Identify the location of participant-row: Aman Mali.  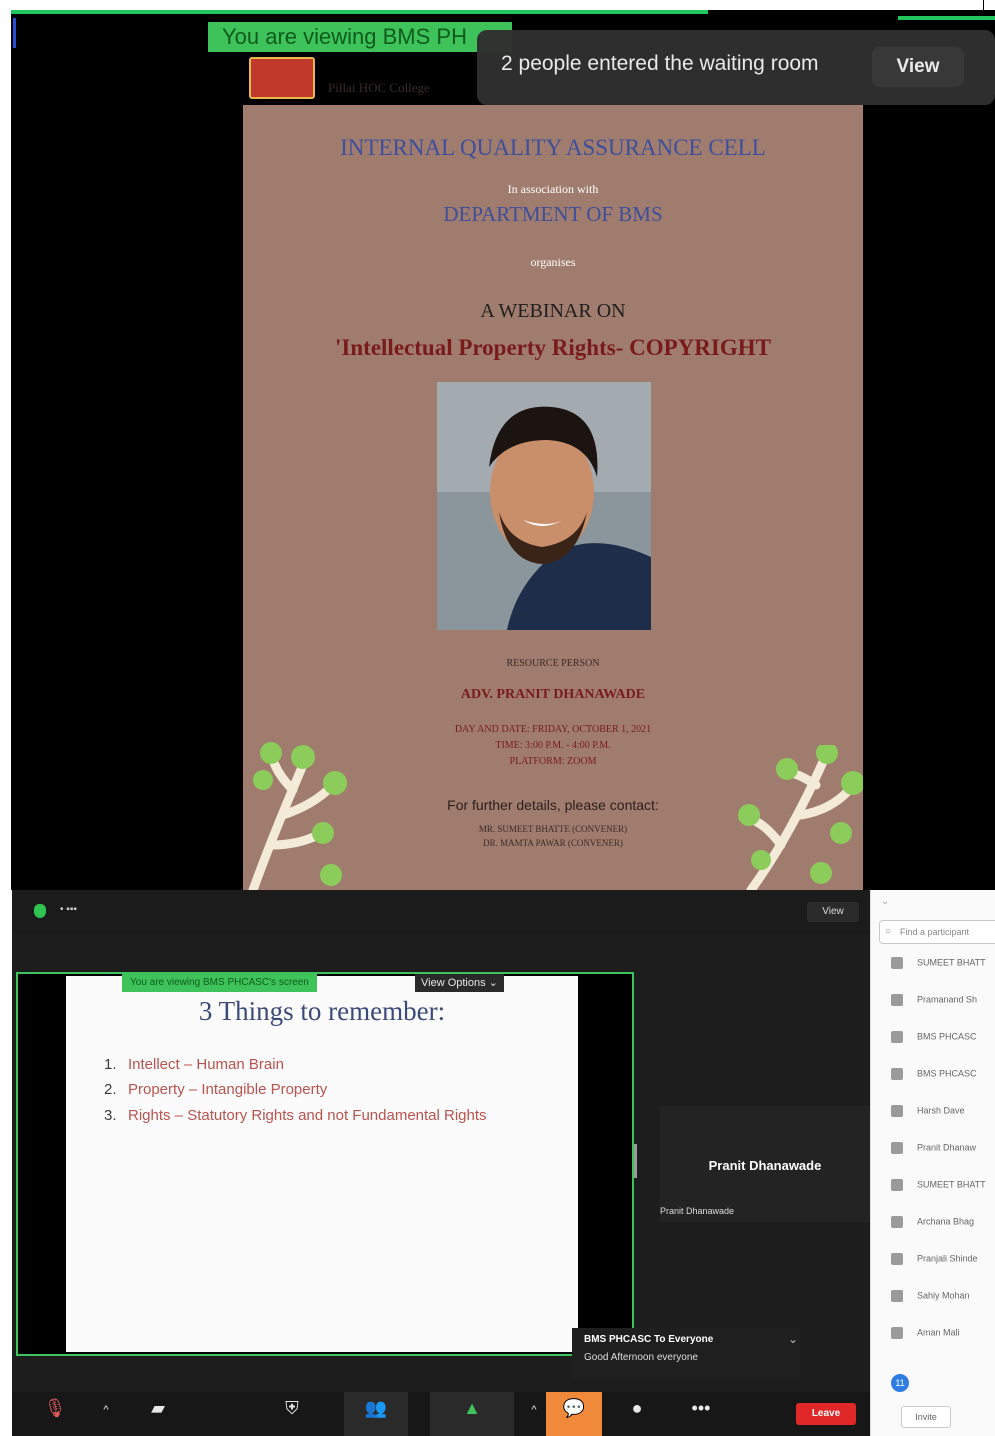
(943, 1337).